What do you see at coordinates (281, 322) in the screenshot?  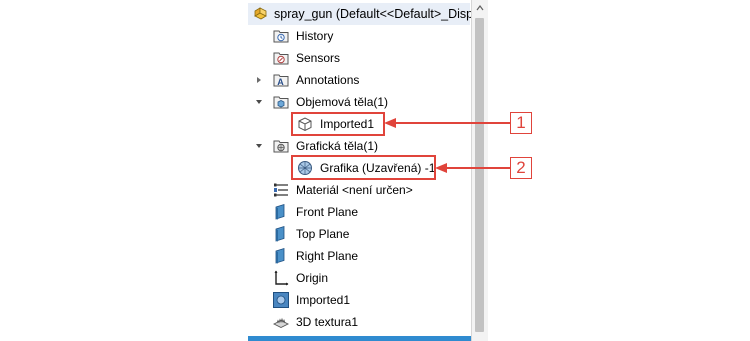 I see `3d-texture-icon` at bounding box center [281, 322].